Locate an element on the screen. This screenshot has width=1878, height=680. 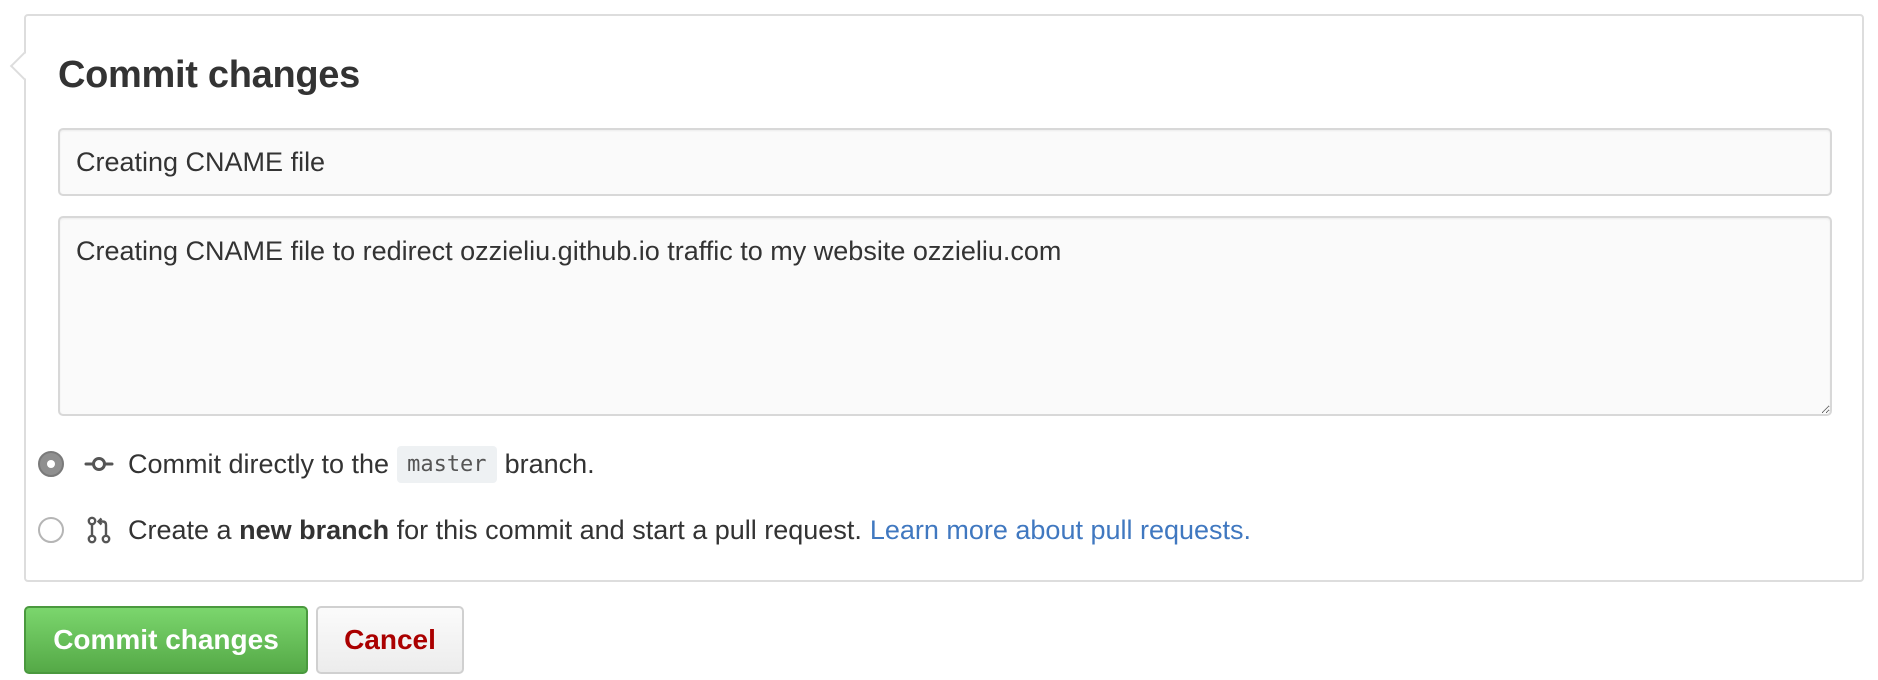
new-branch-text-before: Create a is located at coordinates (180, 529).